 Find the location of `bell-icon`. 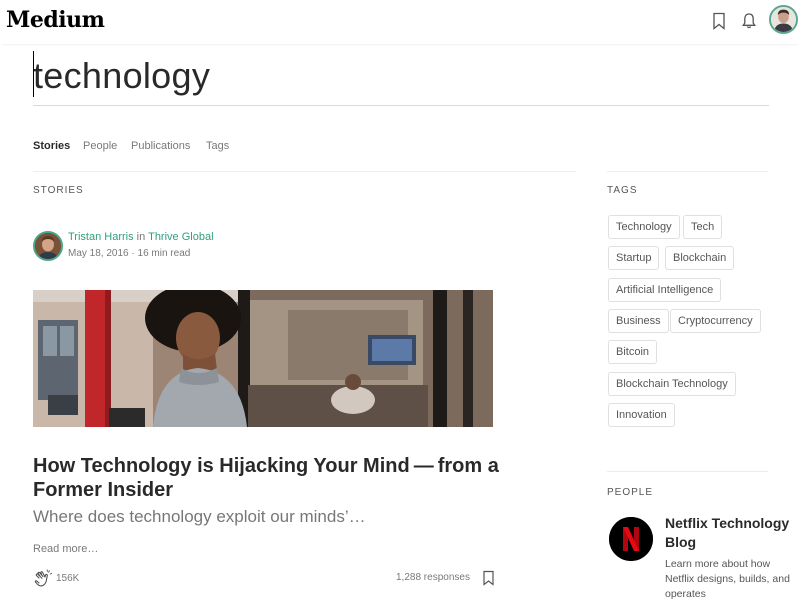

bell-icon is located at coordinates (749, 21).